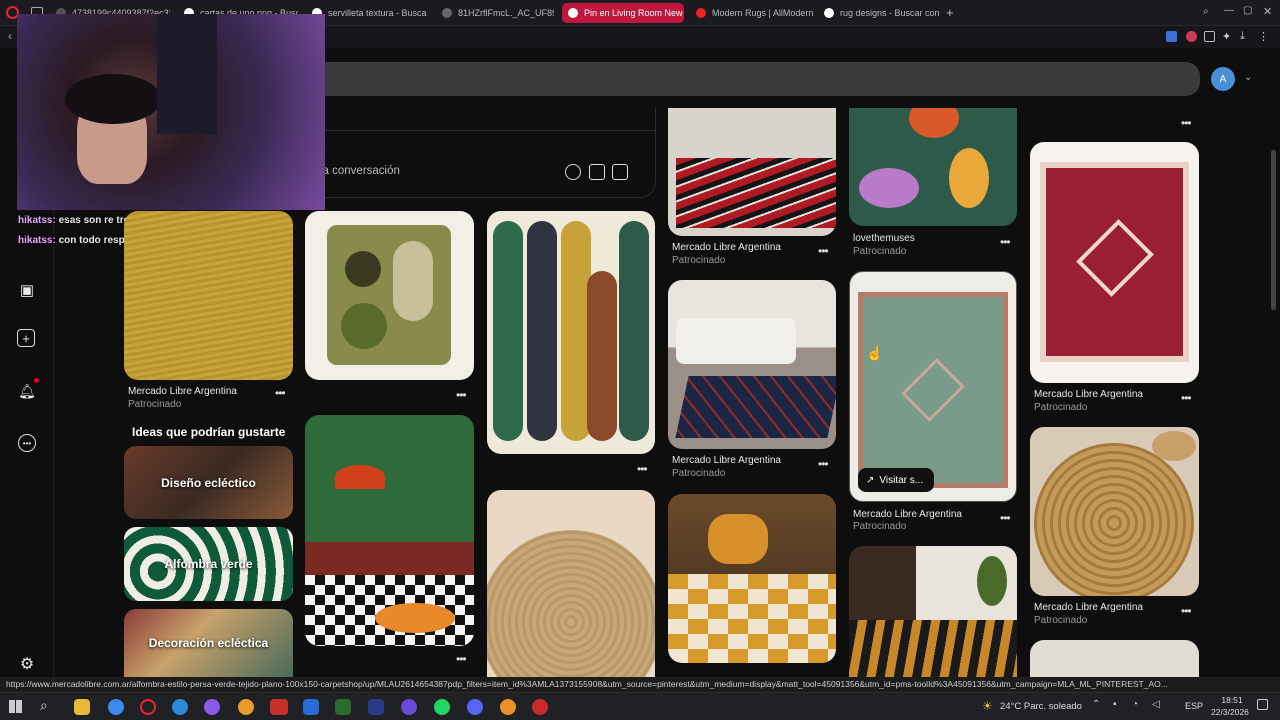 The height and width of the screenshot is (720, 1280). What do you see at coordinates (950, 12) in the screenshot?
I see `new-tab-button: +` at bounding box center [950, 12].